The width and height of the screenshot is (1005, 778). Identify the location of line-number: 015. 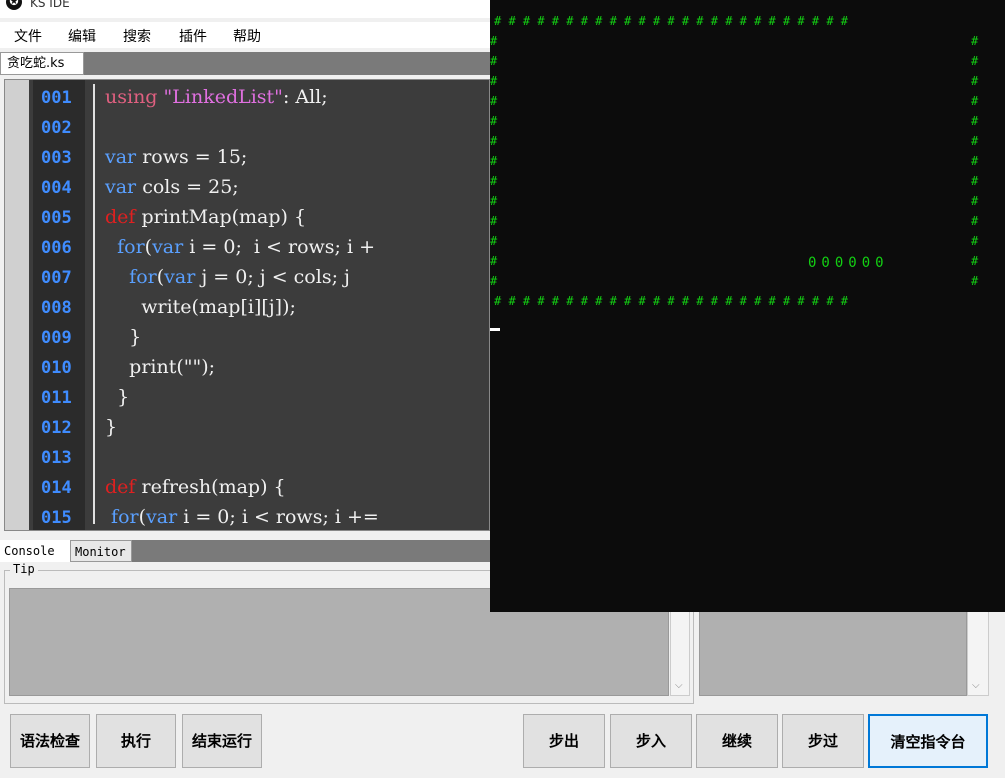
(56, 518).